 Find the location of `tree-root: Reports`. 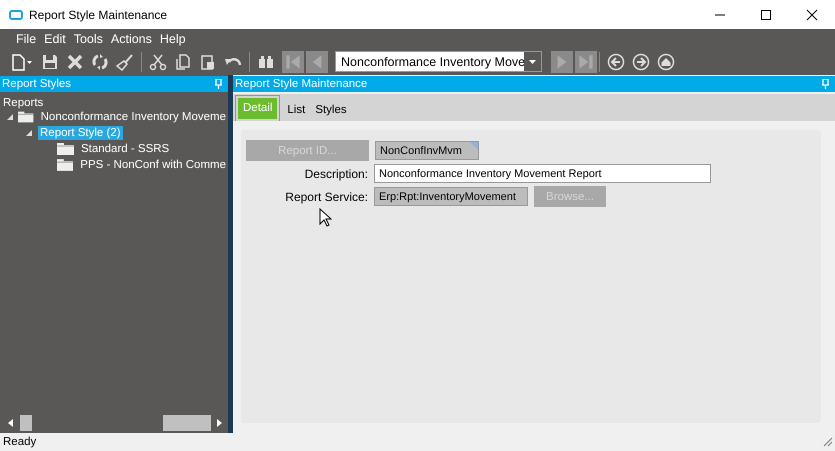

tree-root: Reports is located at coordinates (22, 103).